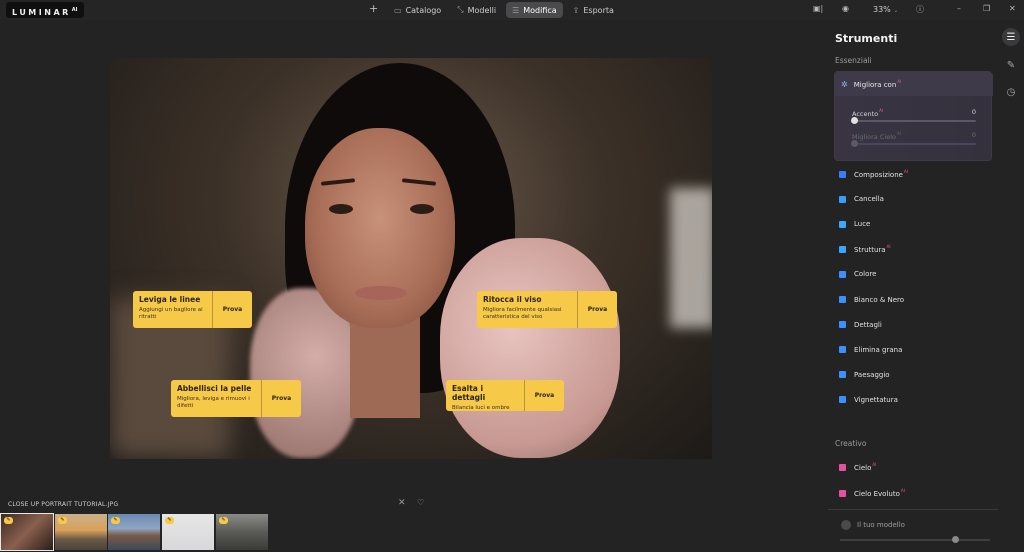 This screenshot has width=1024, height=552. Describe the element at coordinates (476, 10) in the screenshot. I see `tab-modelli: ⤡ Modelli` at that location.